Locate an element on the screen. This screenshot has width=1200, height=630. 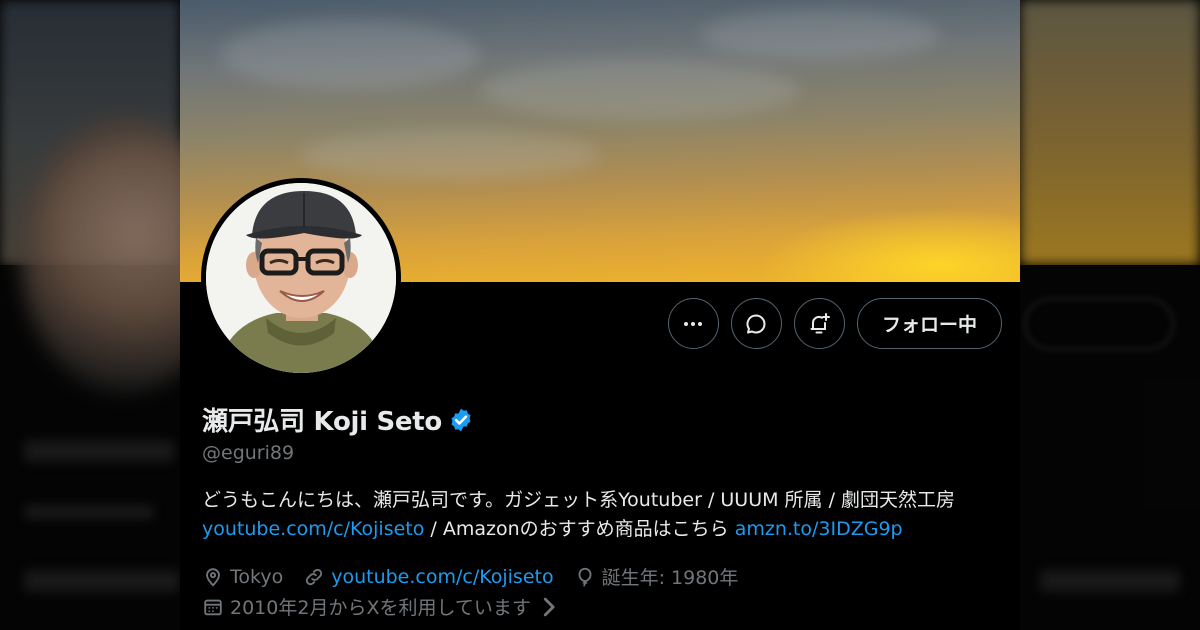
message-button is located at coordinates (756, 323).